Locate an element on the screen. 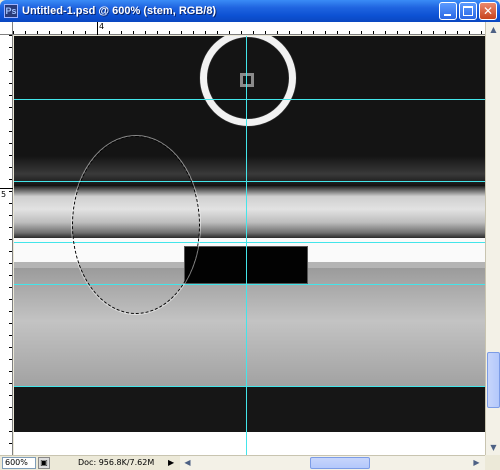 Image resolution: width=500 pixels, height=470 pixels. minimize-button is located at coordinates (448, 11).